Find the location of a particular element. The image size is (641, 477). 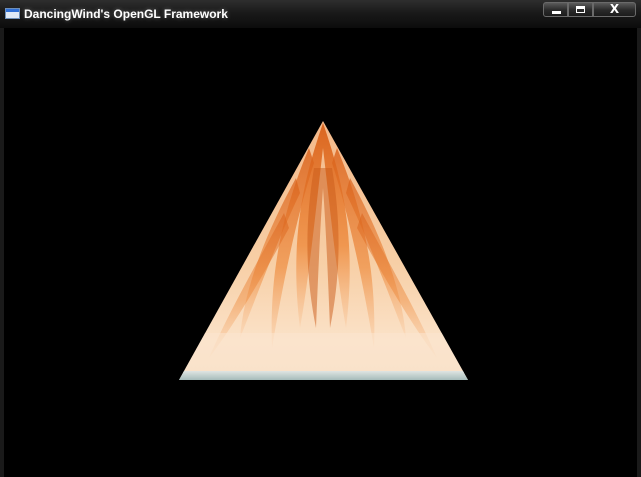

caption-buttons: X is located at coordinates (589, 10).